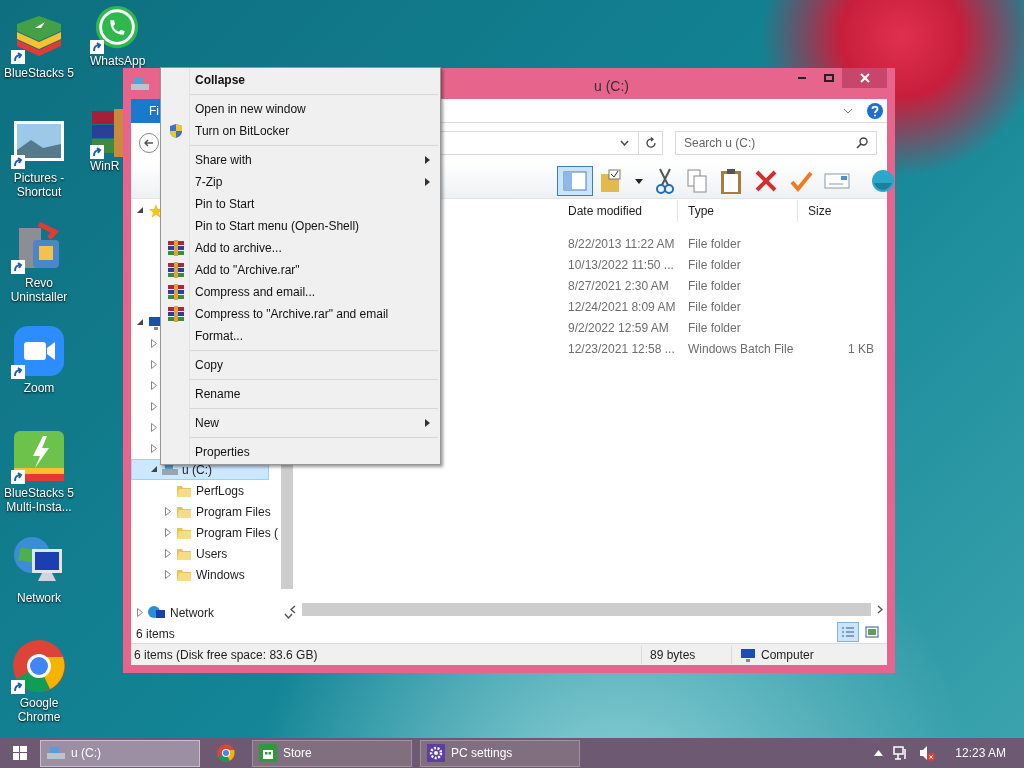 Image resolution: width=1024 pixels, height=768 pixels. I want to click on date-cell-text: 12/24/2021 8:09 AM, so click(622, 307).